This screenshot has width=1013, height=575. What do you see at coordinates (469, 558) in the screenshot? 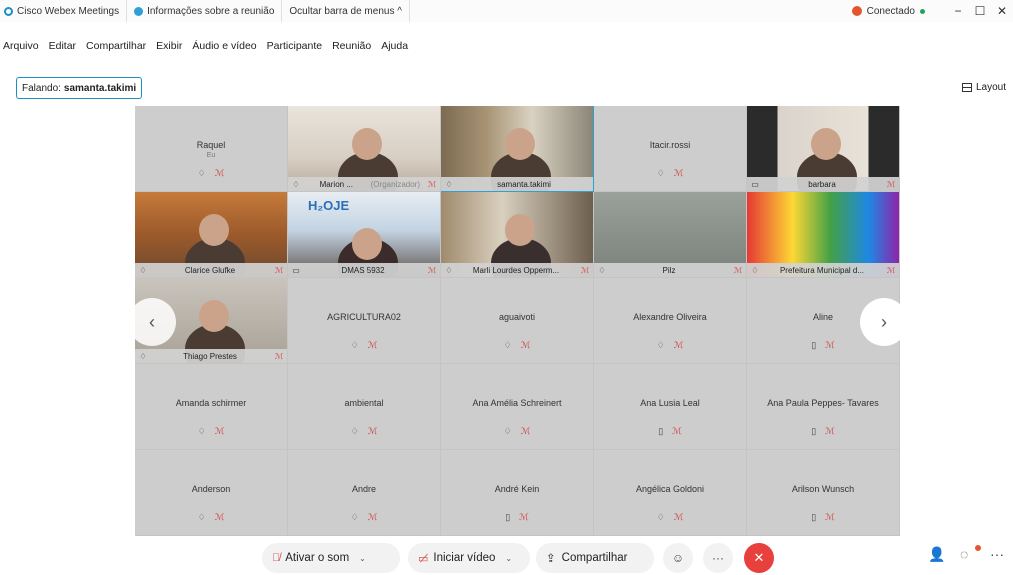
I see `start-video-button: ▭̸ Iniciar vídeo ⌄` at bounding box center [469, 558].